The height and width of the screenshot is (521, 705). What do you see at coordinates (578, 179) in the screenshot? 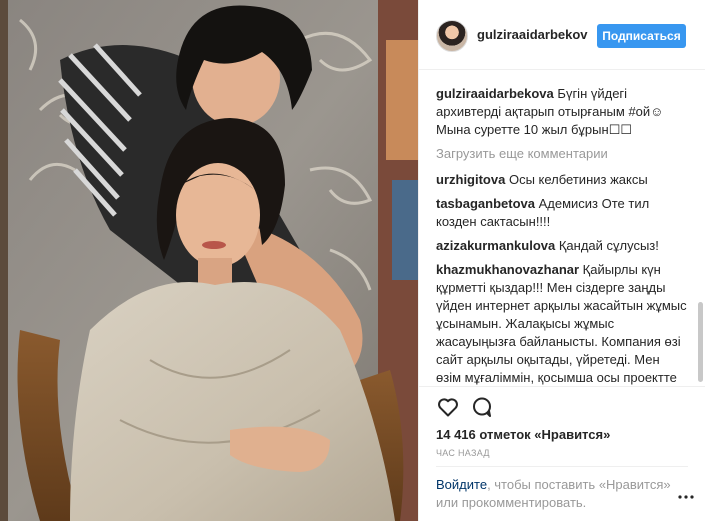
I see `comment-text: Осы келбетиниз жаксы` at bounding box center [578, 179].